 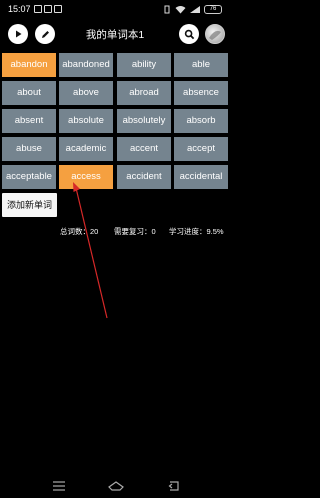 I want to click on profile-icon, so click(x=215, y=35).